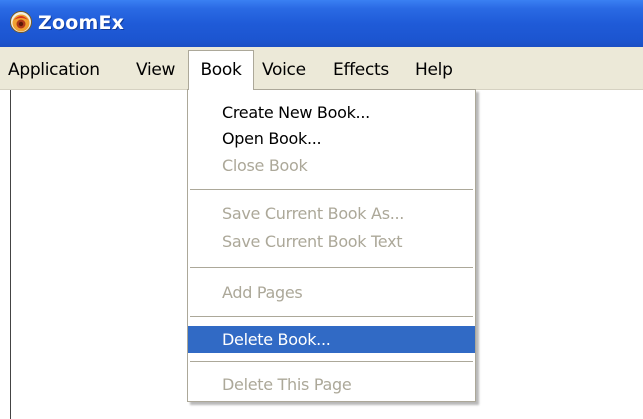 Image resolution: width=643 pixels, height=419 pixels. I want to click on title-bar: ZoomEx, so click(321, 23).